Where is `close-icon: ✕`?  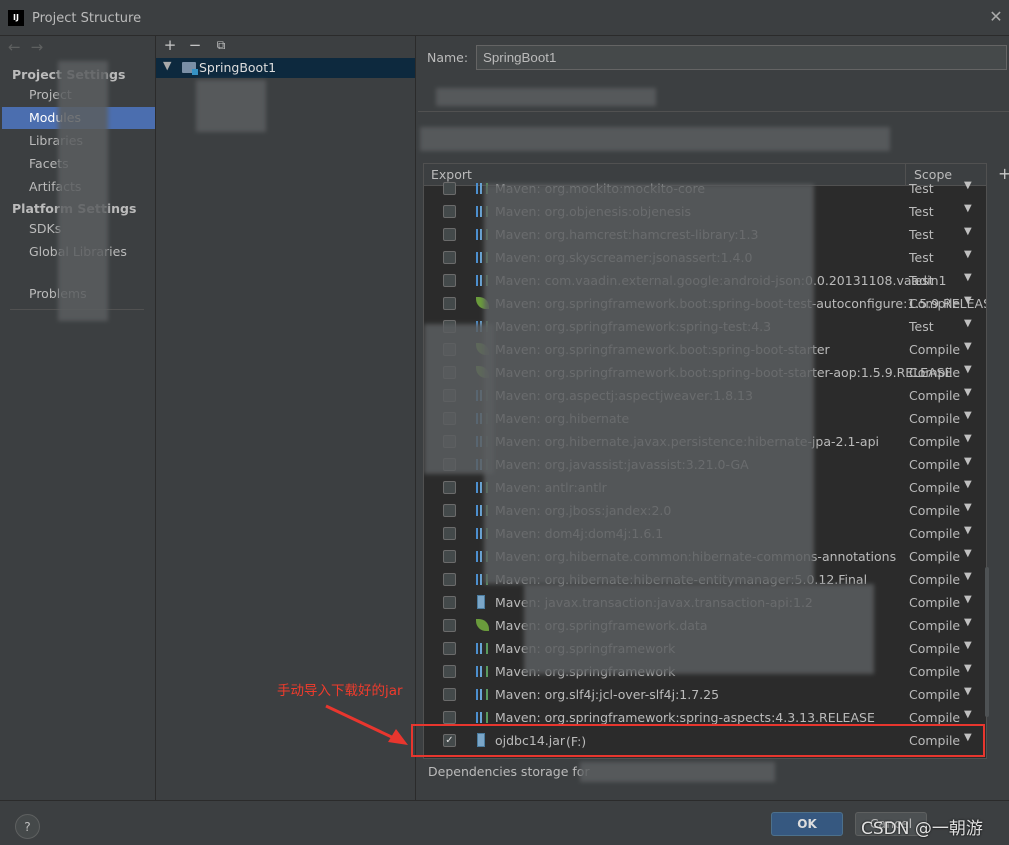 close-icon: ✕ is located at coordinates (996, 17).